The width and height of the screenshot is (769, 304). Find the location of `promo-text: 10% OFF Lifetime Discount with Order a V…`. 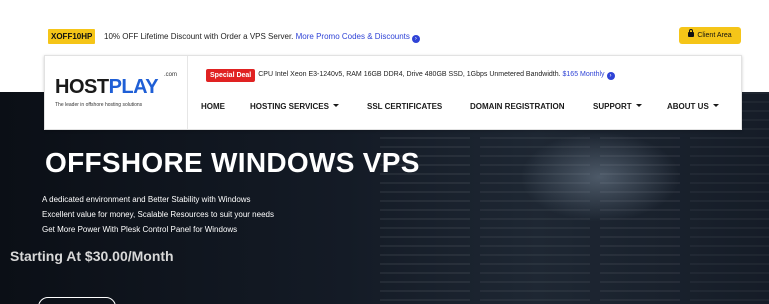

promo-text: 10% OFF Lifetime Discount with Order a V… is located at coordinates (262, 37).